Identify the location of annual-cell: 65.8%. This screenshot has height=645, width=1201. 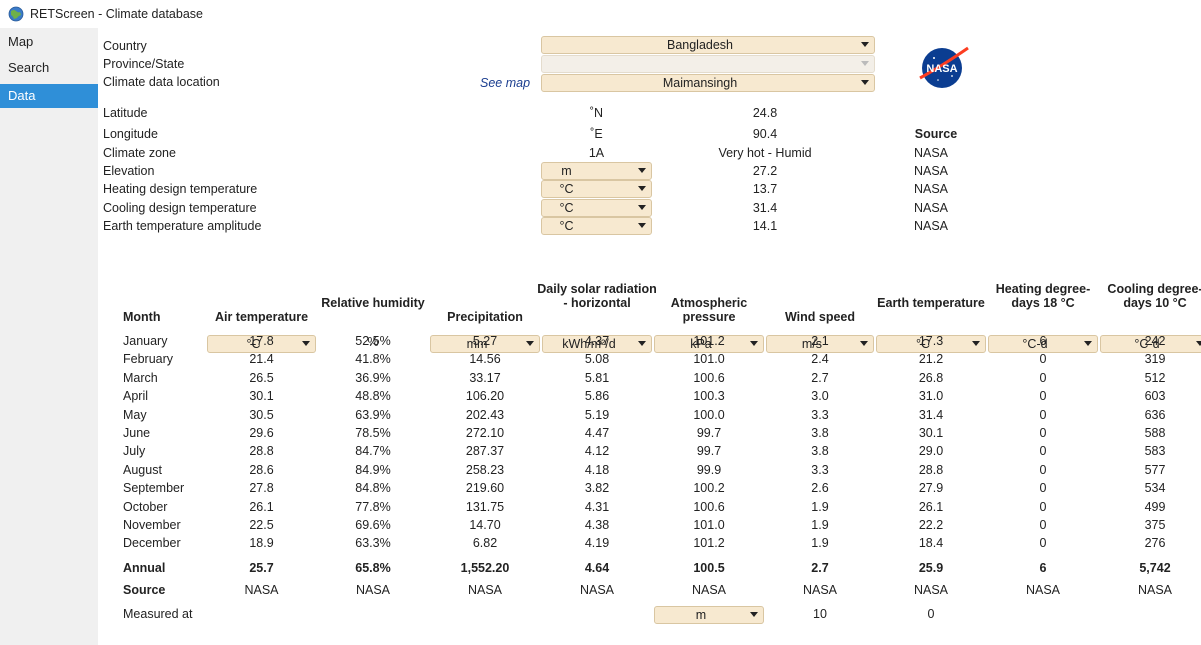
(373, 568).